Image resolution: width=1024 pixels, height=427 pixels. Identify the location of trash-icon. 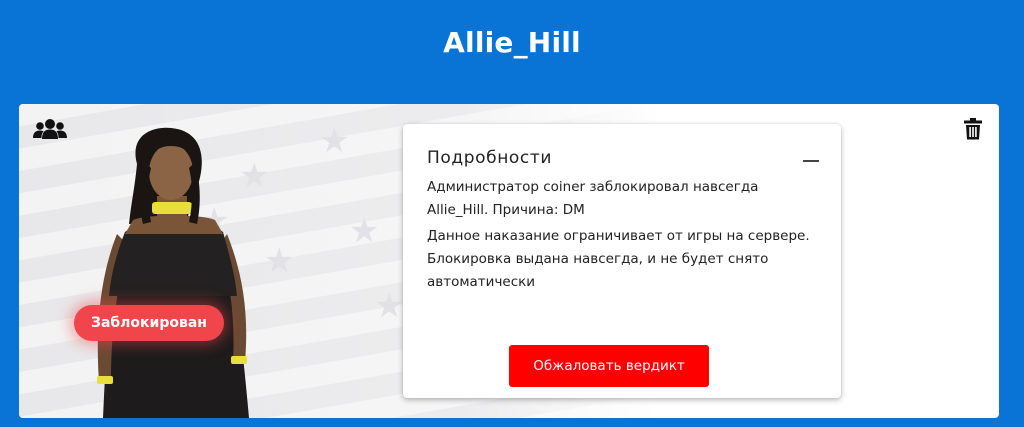
(973, 129).